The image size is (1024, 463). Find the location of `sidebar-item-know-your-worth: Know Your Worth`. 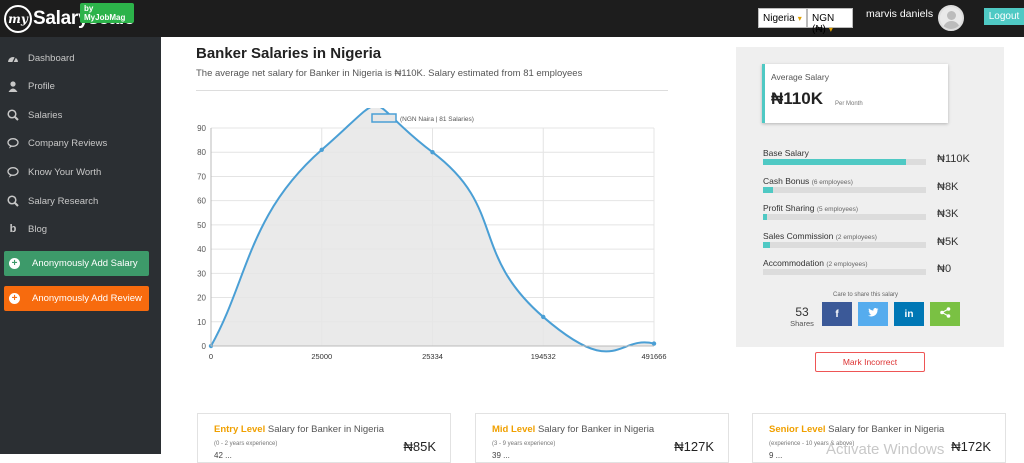

sidebar-item-know-your-worth: Know Your Worth is located at coordinates (80, 172).